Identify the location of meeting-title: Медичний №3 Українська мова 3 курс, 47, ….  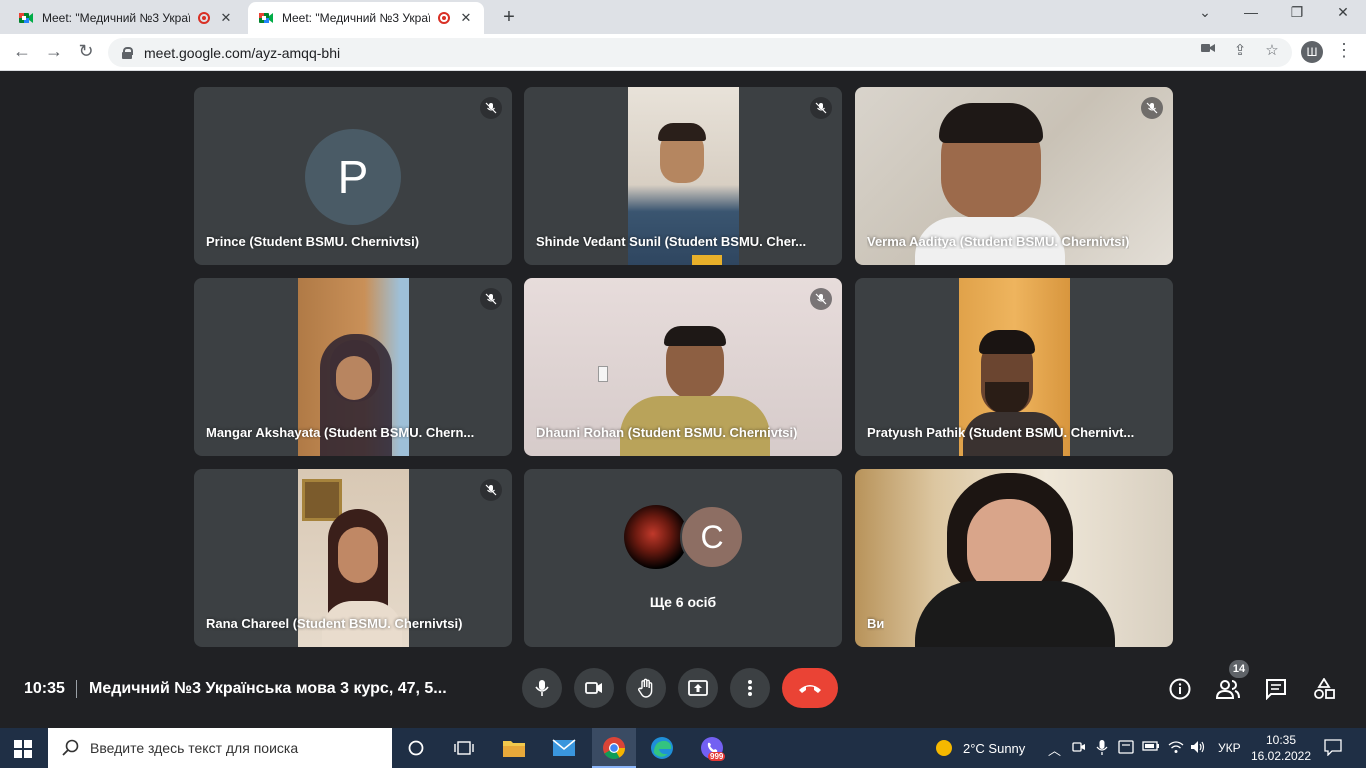
(268, 688).